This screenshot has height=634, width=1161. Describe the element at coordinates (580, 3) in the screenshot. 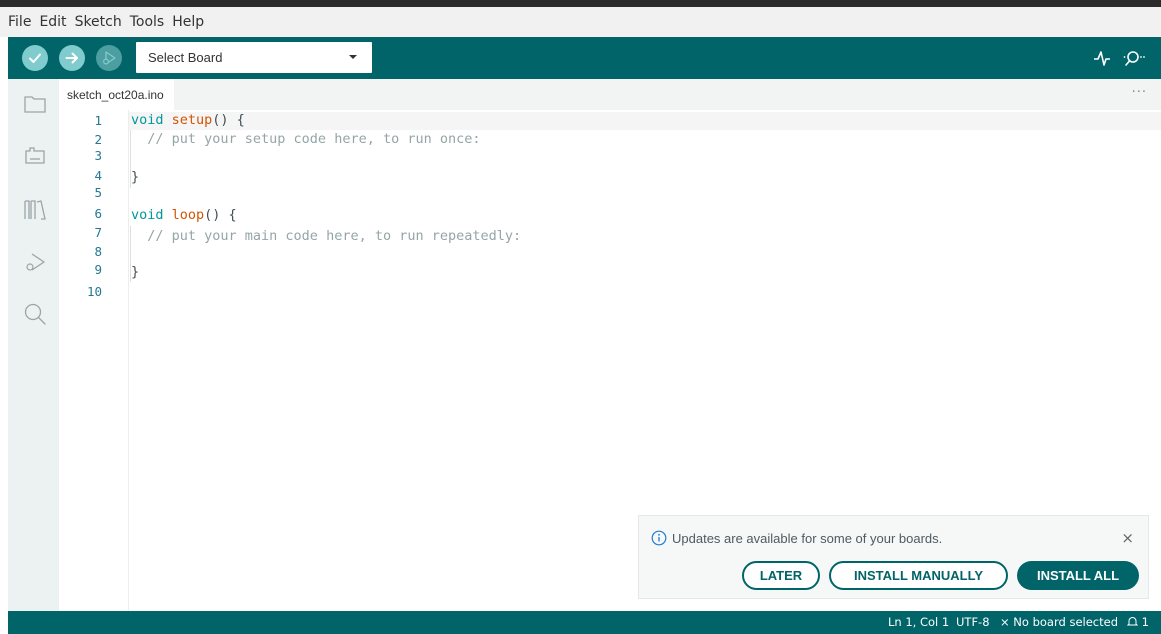

I see `window-top-edge` at that location.